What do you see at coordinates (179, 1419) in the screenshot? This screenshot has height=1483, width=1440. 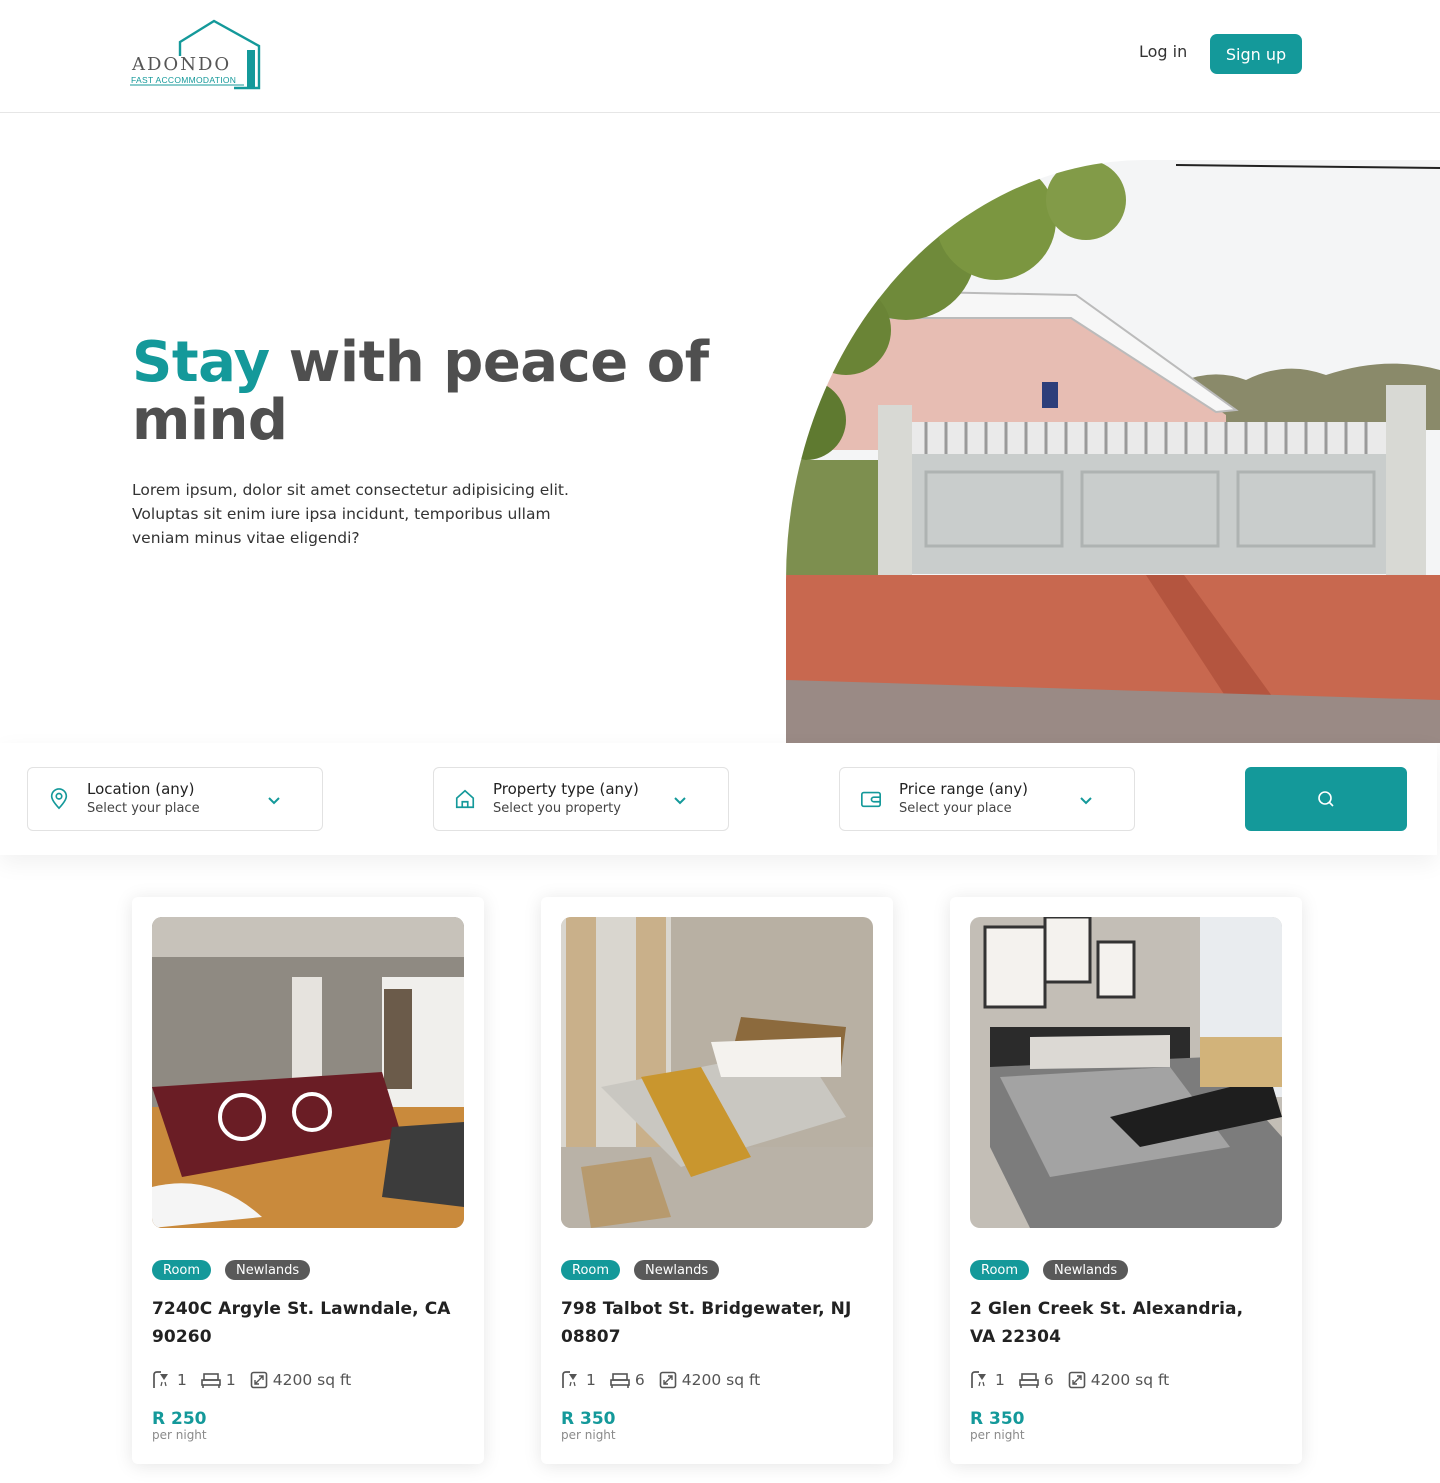 I see `listing-price: R 250` at bounding box center [179, 1419].